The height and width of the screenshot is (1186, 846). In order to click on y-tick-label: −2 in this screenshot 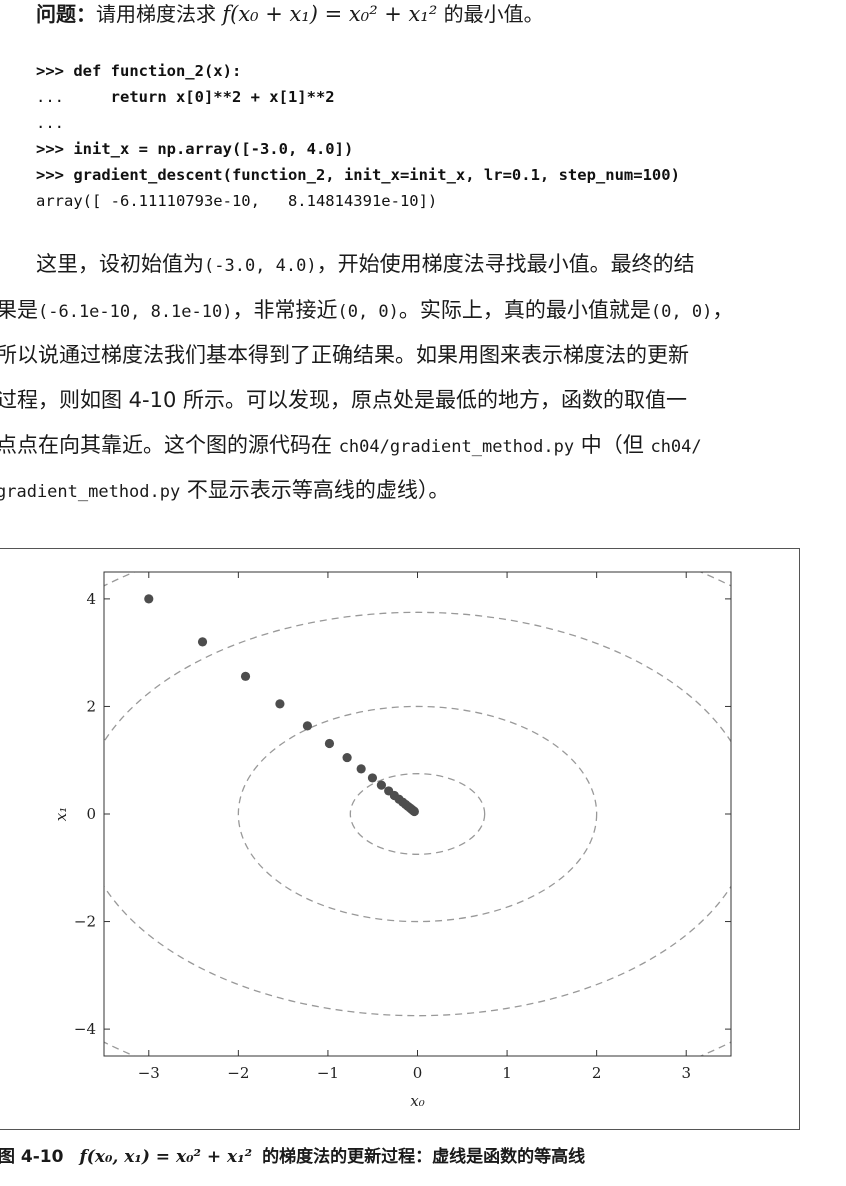, I will do `click(85, 922)`.